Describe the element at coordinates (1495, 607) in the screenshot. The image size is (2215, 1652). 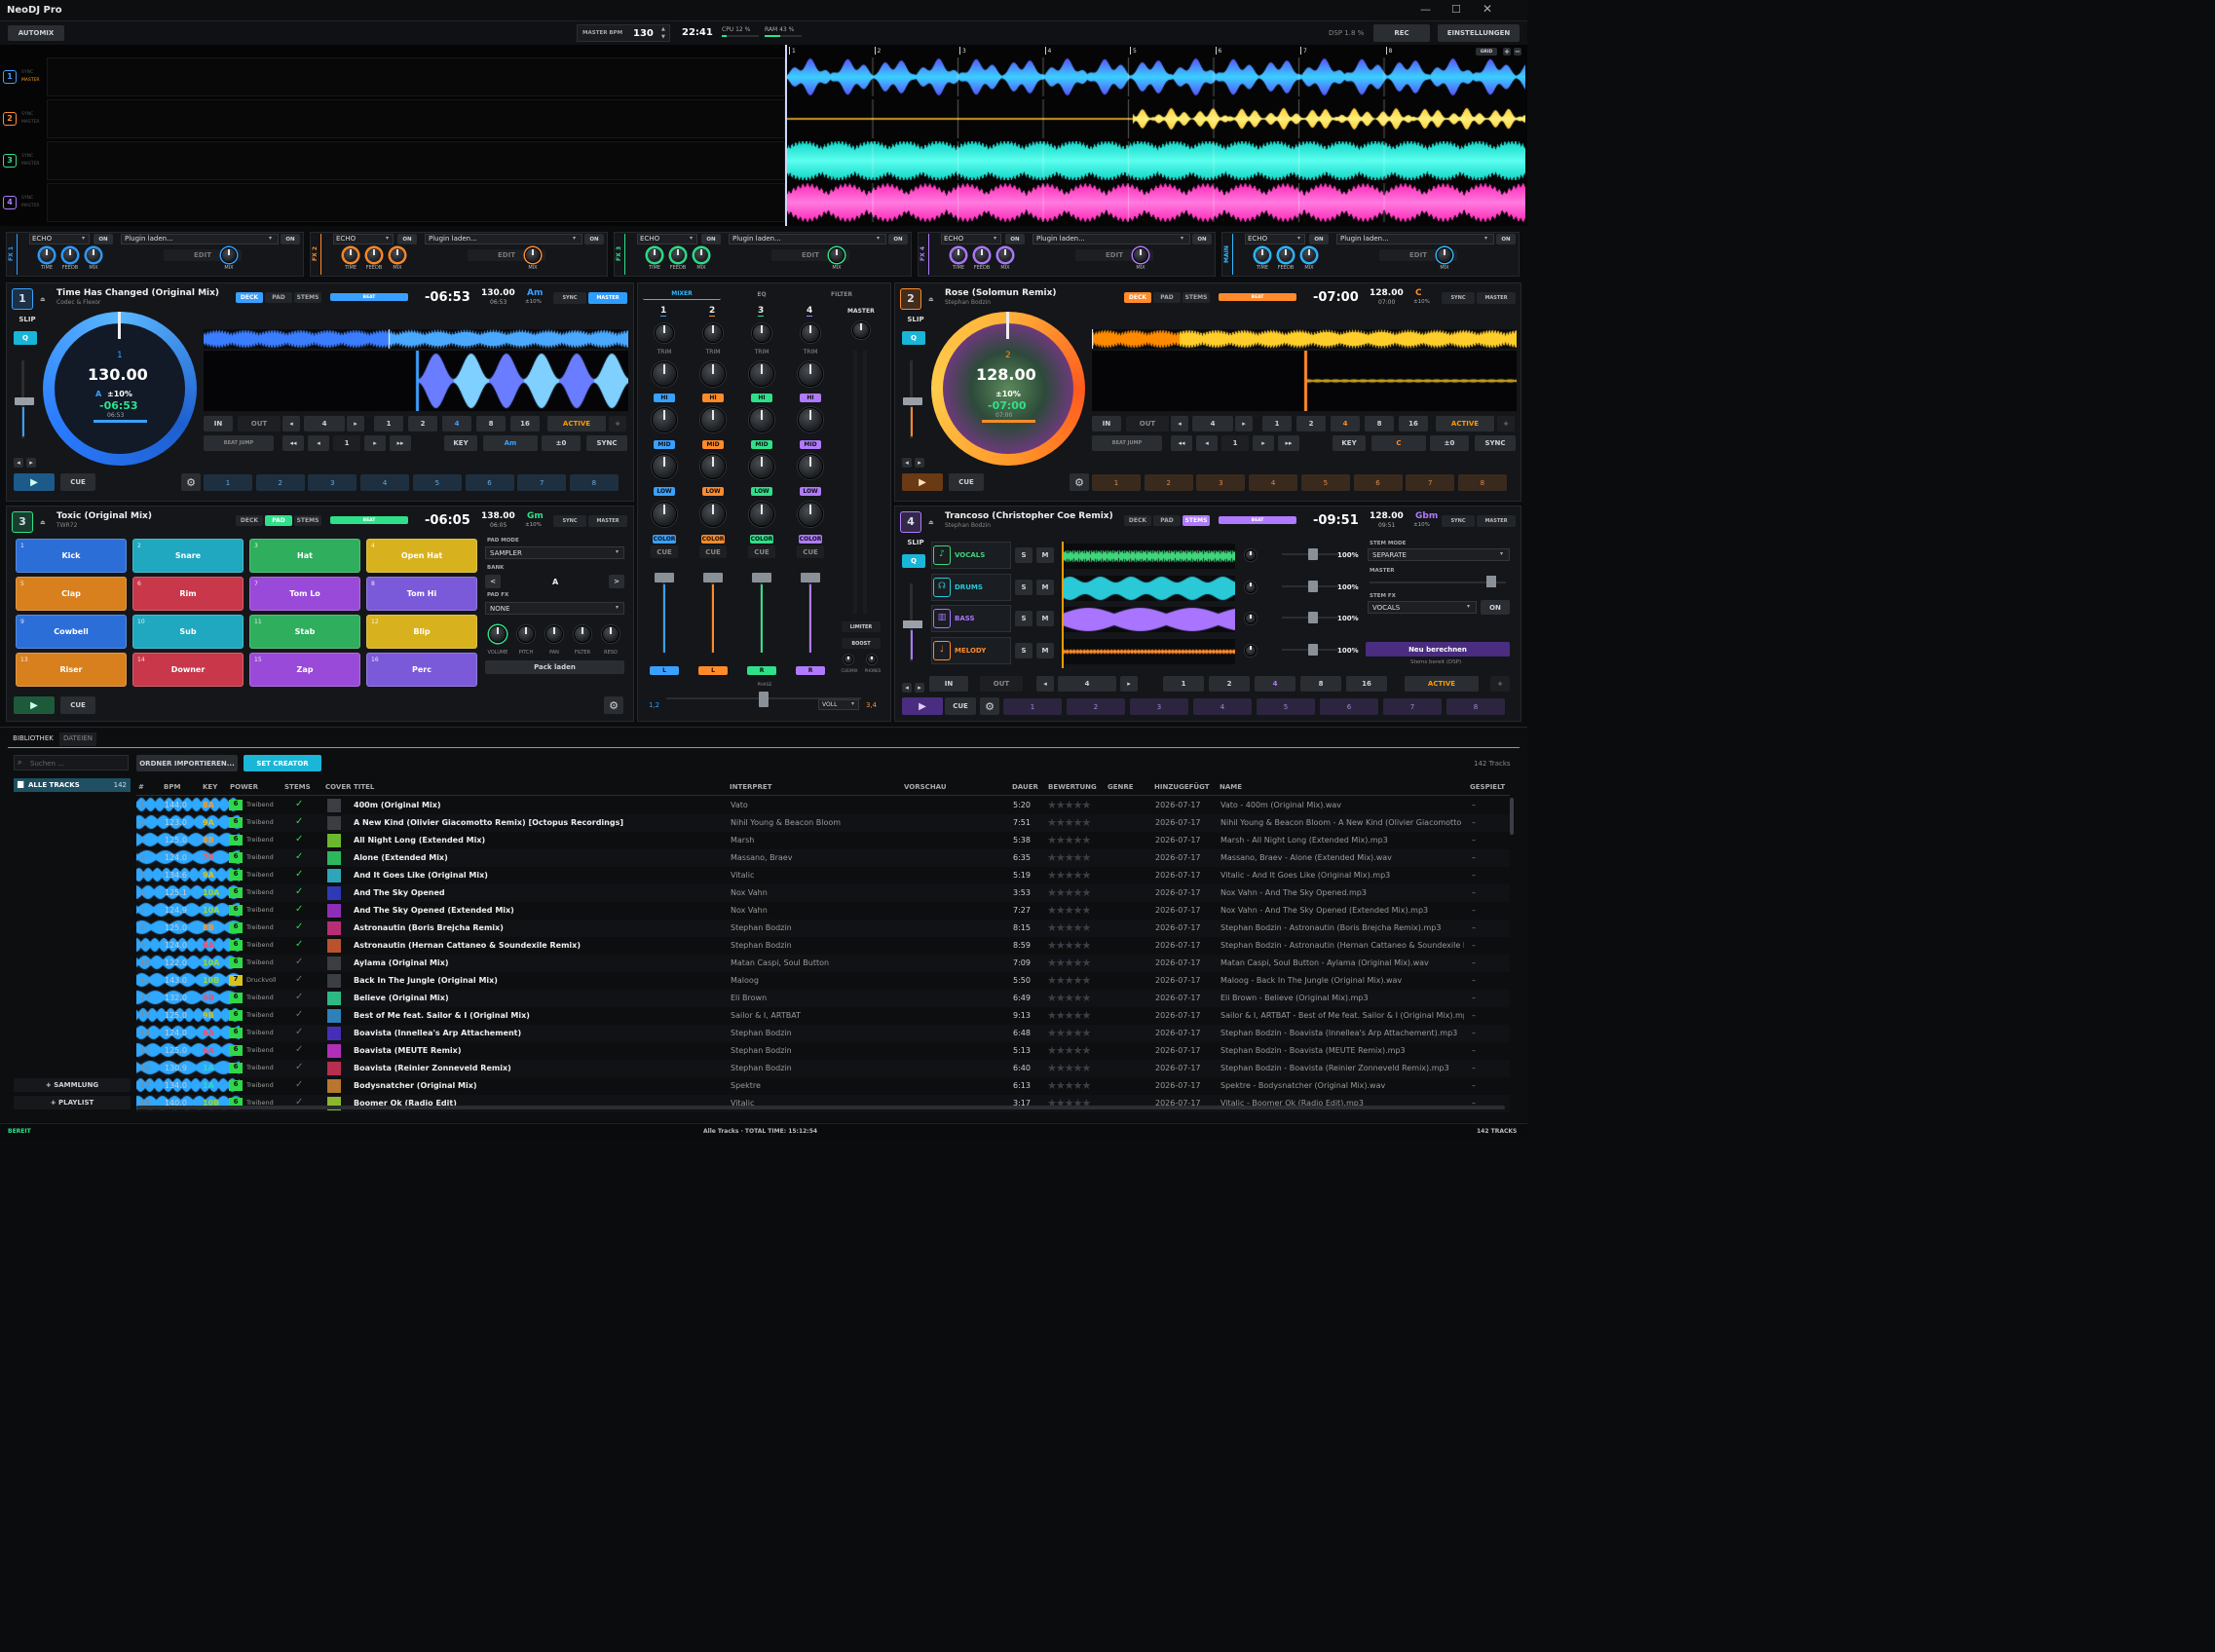
I see `stem-fx-on-button: ON` at that location.